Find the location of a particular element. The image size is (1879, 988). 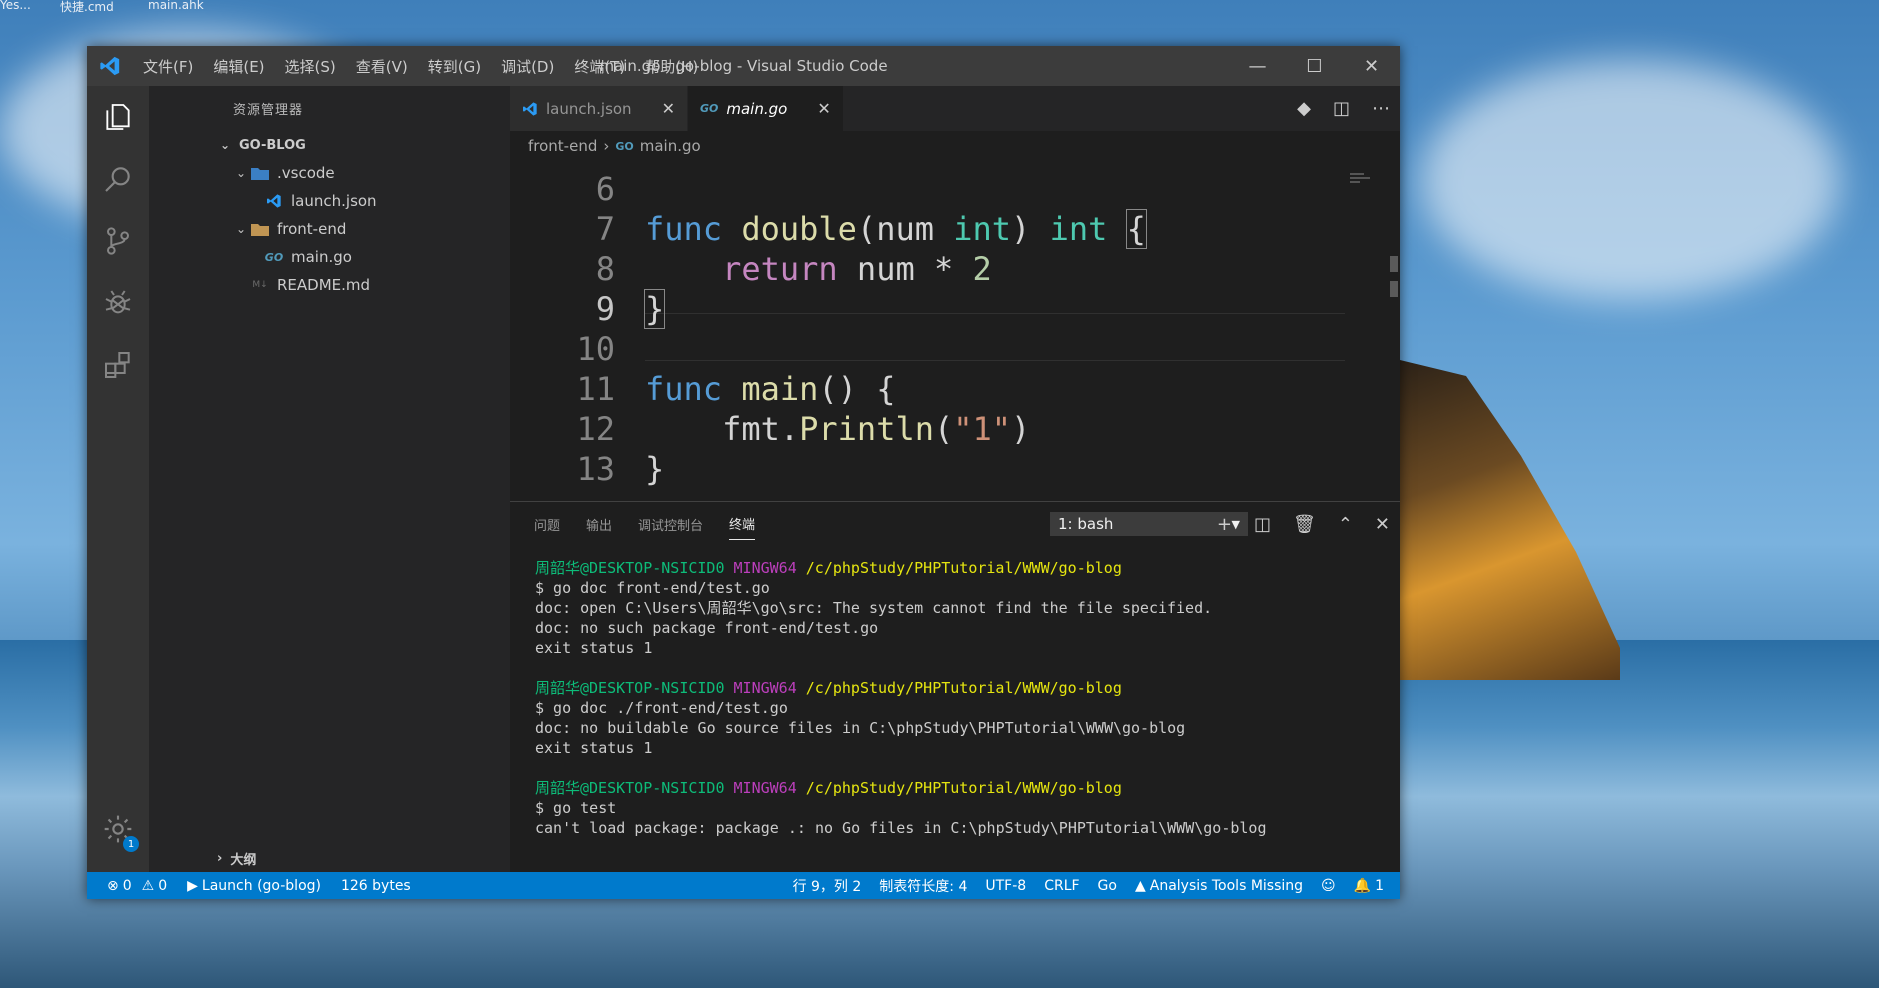

terminal-output-line: $ go doc front-end/test.go is located at coordinates (652, 588).